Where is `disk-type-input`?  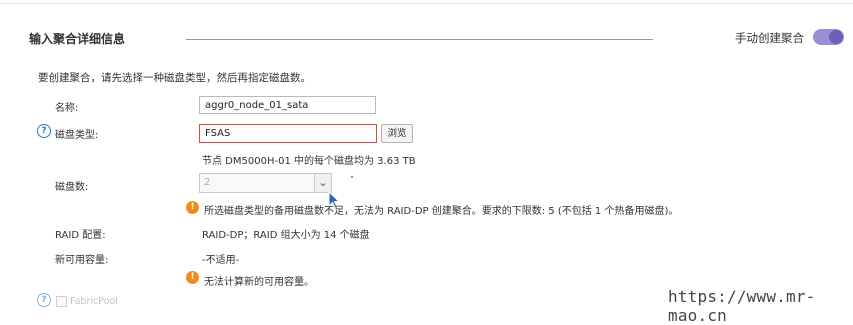
disk-type-input is located at coordinates (288, 133).